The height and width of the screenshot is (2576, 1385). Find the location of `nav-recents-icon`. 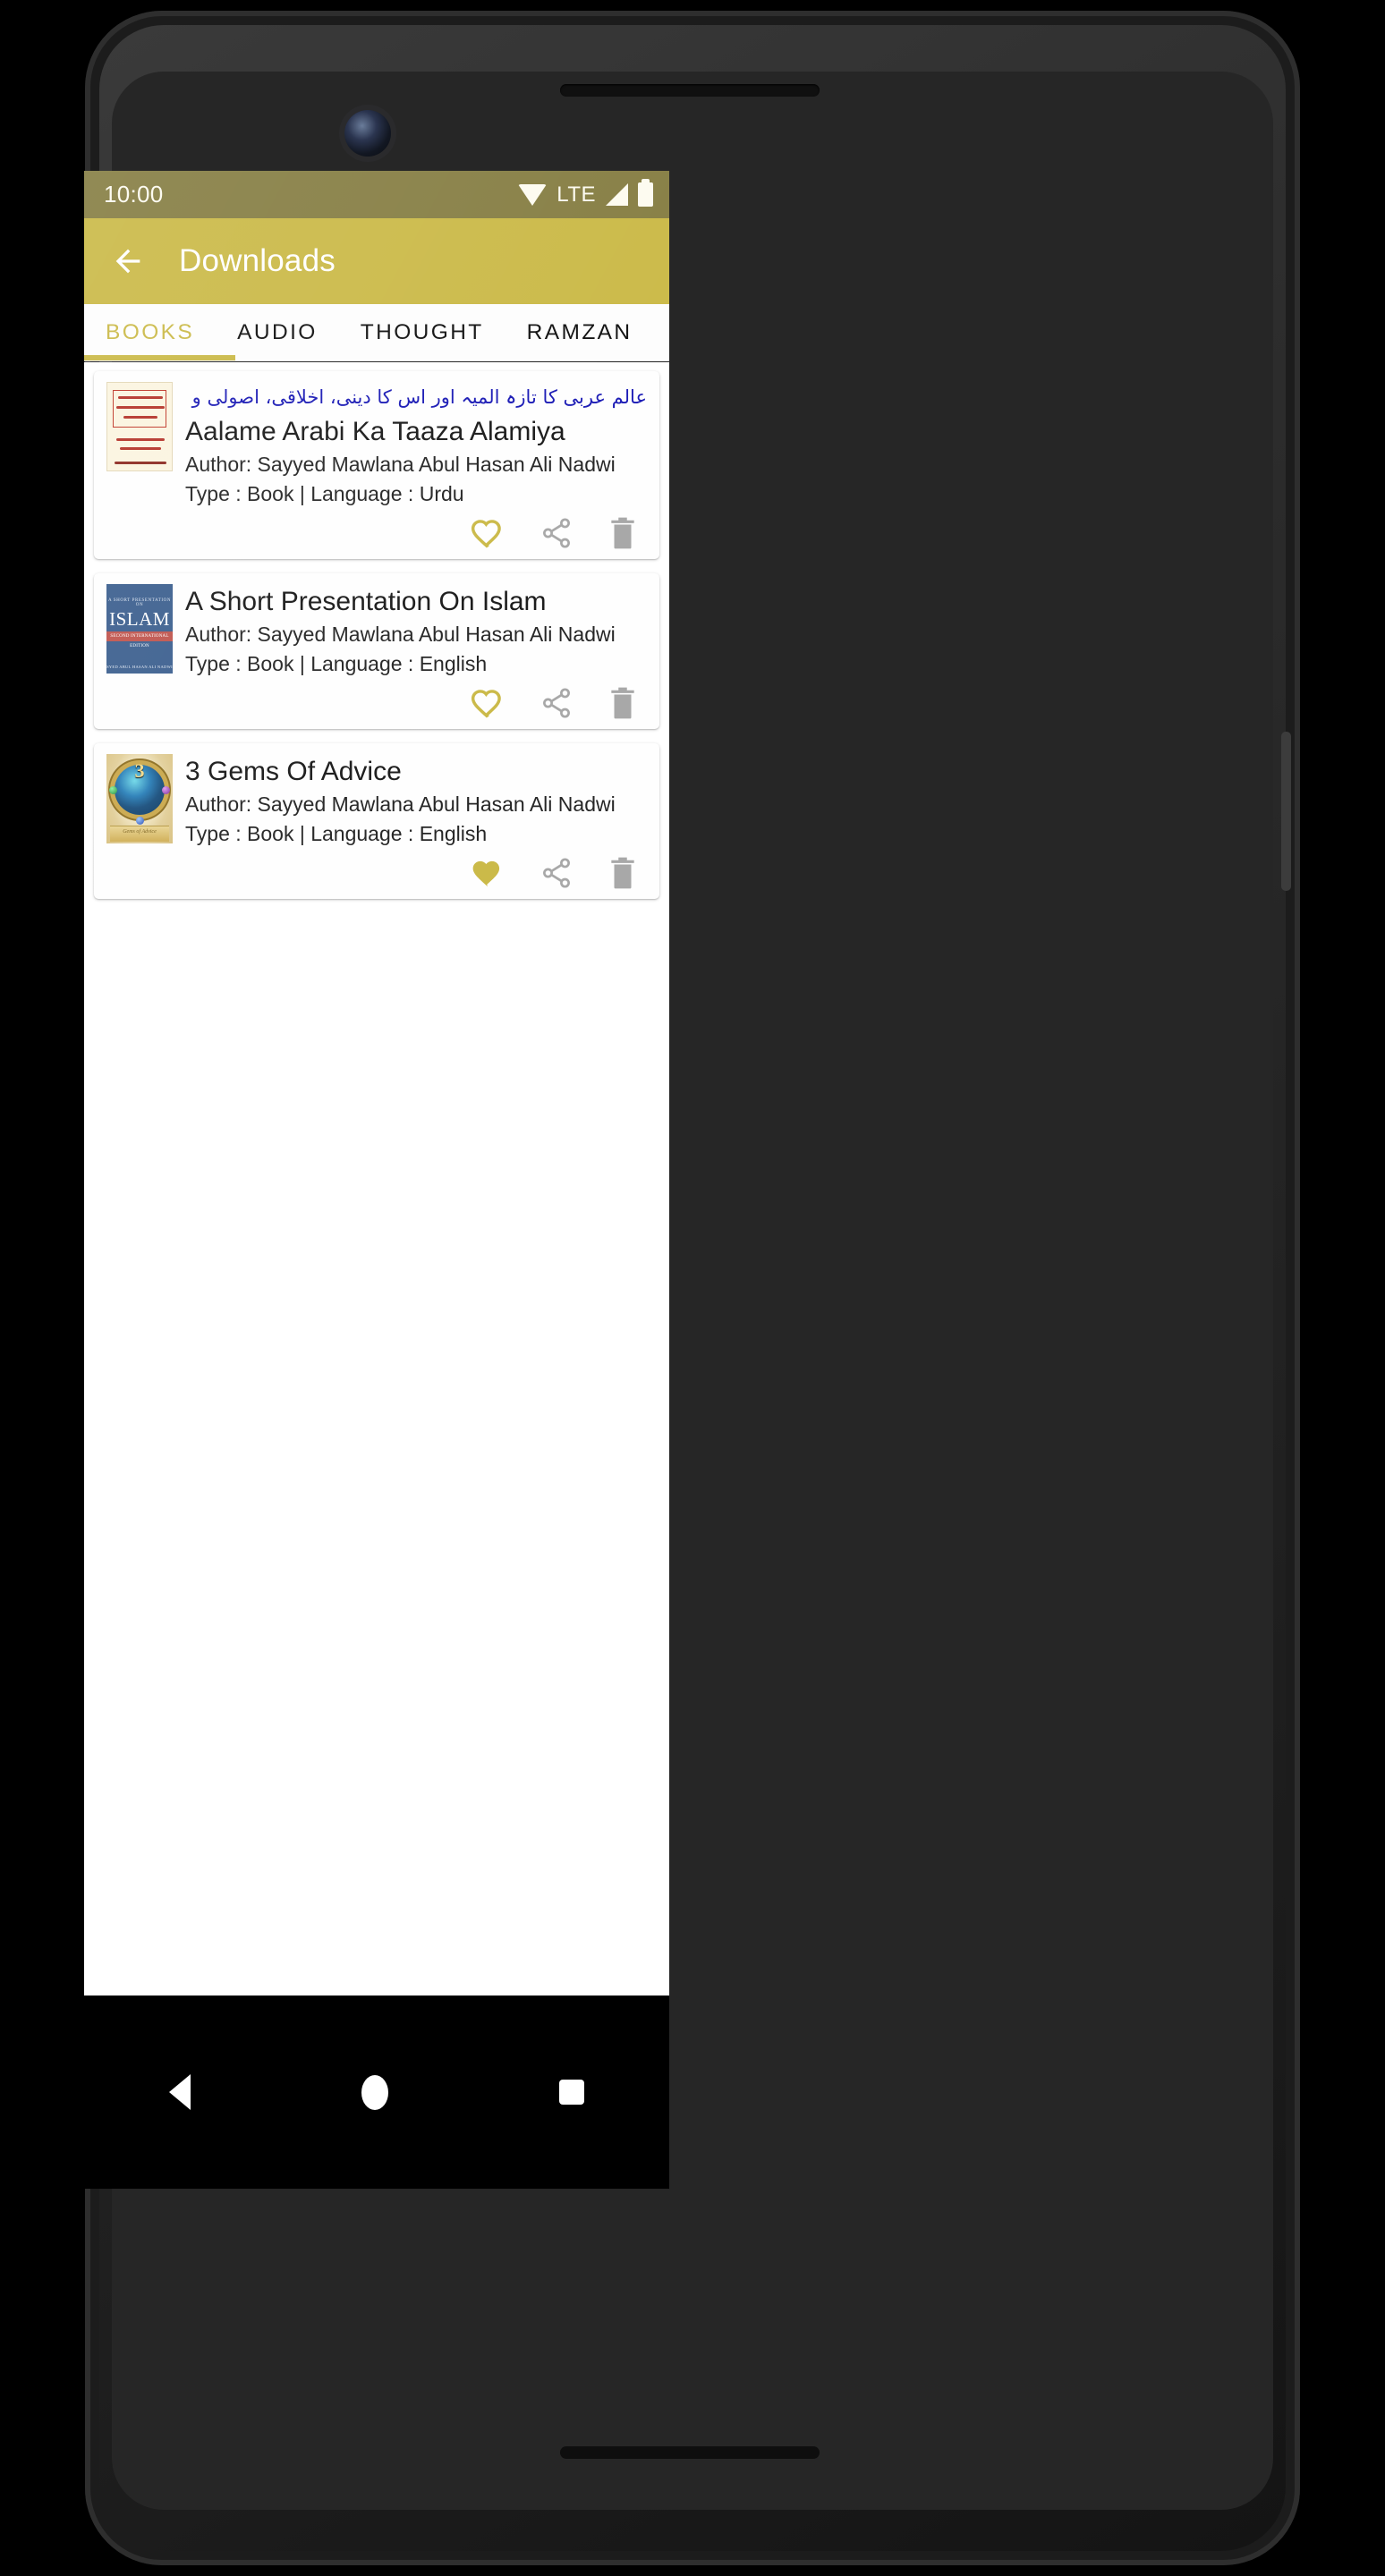

nav-recents-icon is located at coordinates (571, 2092).